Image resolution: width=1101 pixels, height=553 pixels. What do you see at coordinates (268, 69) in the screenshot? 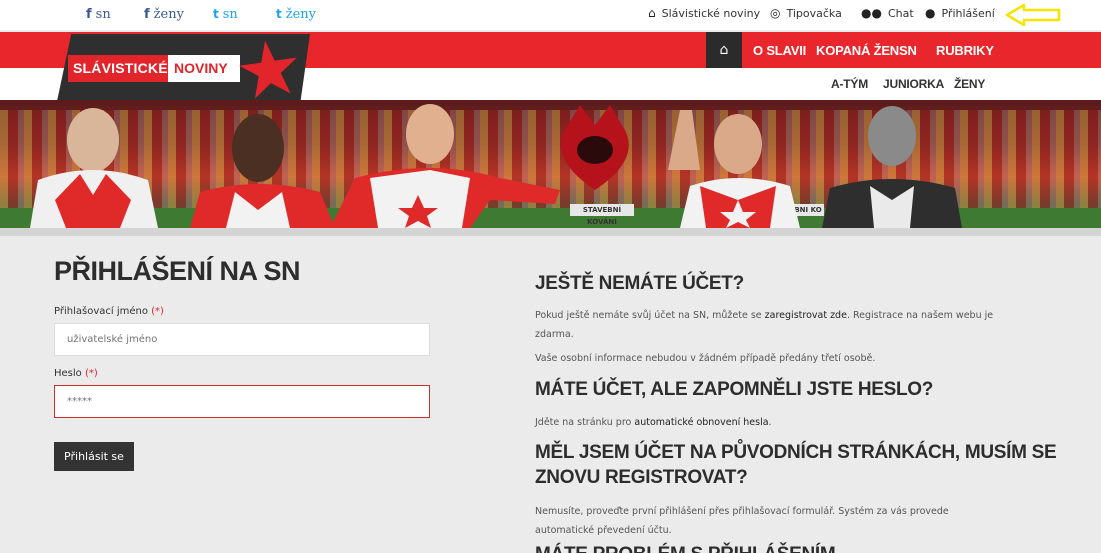
I see `star-logo-icon` at bounding box center [268, 69].